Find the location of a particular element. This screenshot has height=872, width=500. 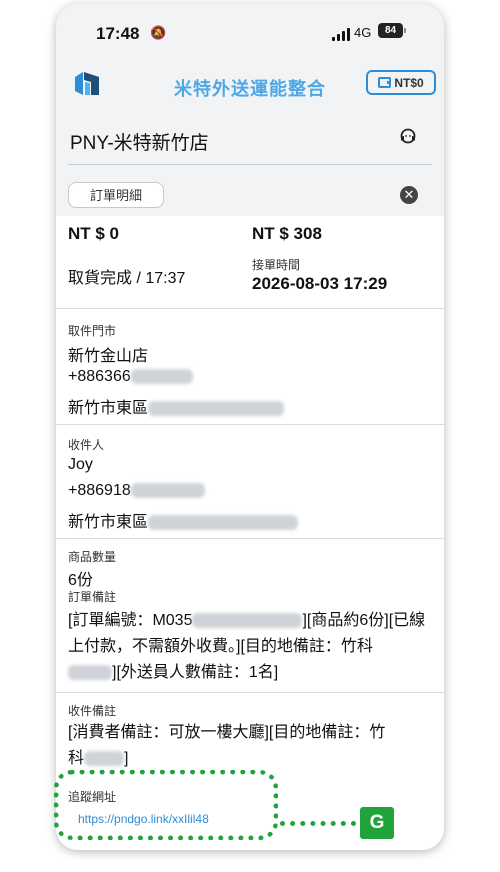

recipient-note-prefix: 科 is located at coordinates (76, 758).